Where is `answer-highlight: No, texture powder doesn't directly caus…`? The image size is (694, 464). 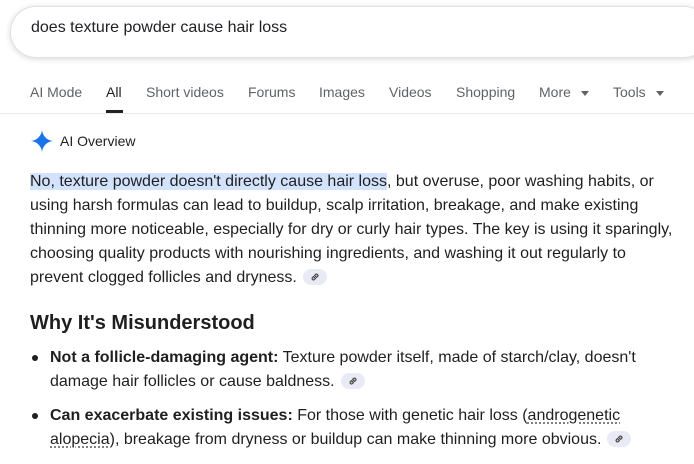 answer-highlight: No, texture powder doesn't directly caus… is located at coordinates (208, 181).